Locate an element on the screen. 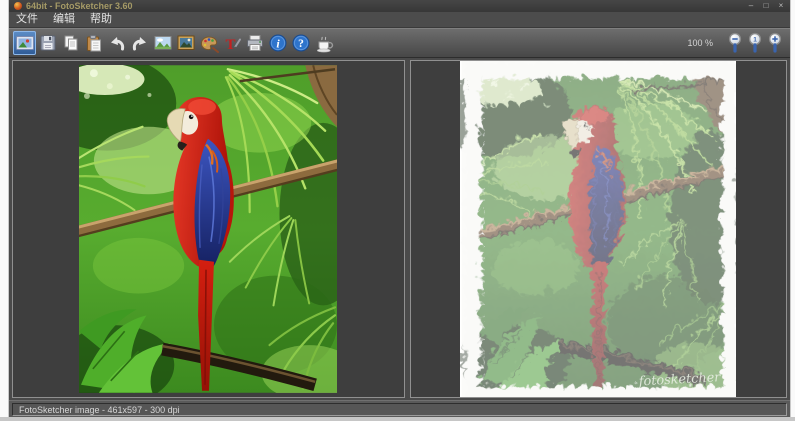  maximize-button: □ is located at coordinates (766, 6).